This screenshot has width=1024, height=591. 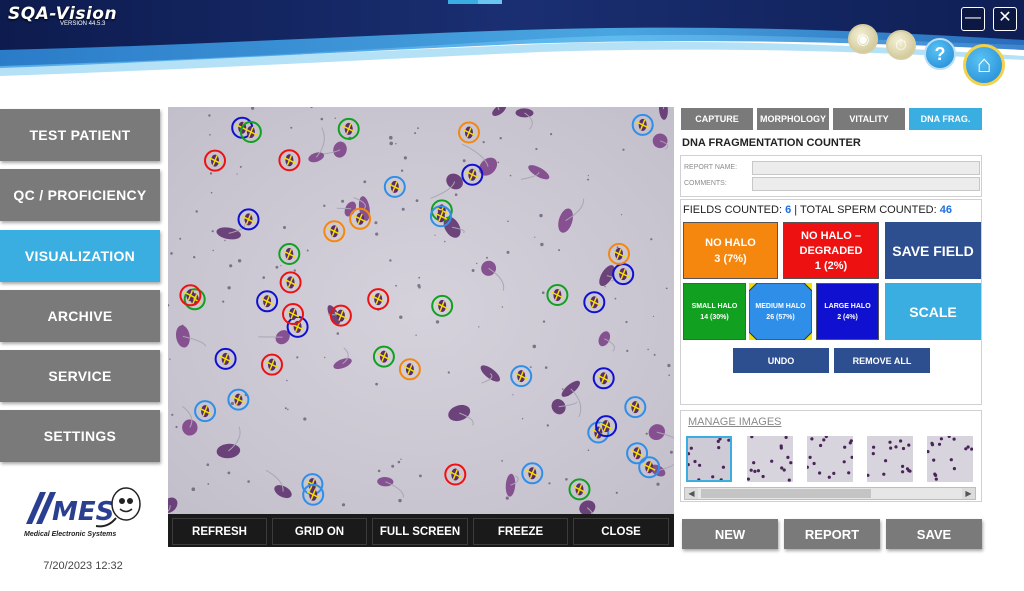 What do you see at coordinates (80, 195) in the screenshot?
I see `sidebar-item-qc-proficiency: QC / PROFICIENCY` at bounding box center [80, 195].